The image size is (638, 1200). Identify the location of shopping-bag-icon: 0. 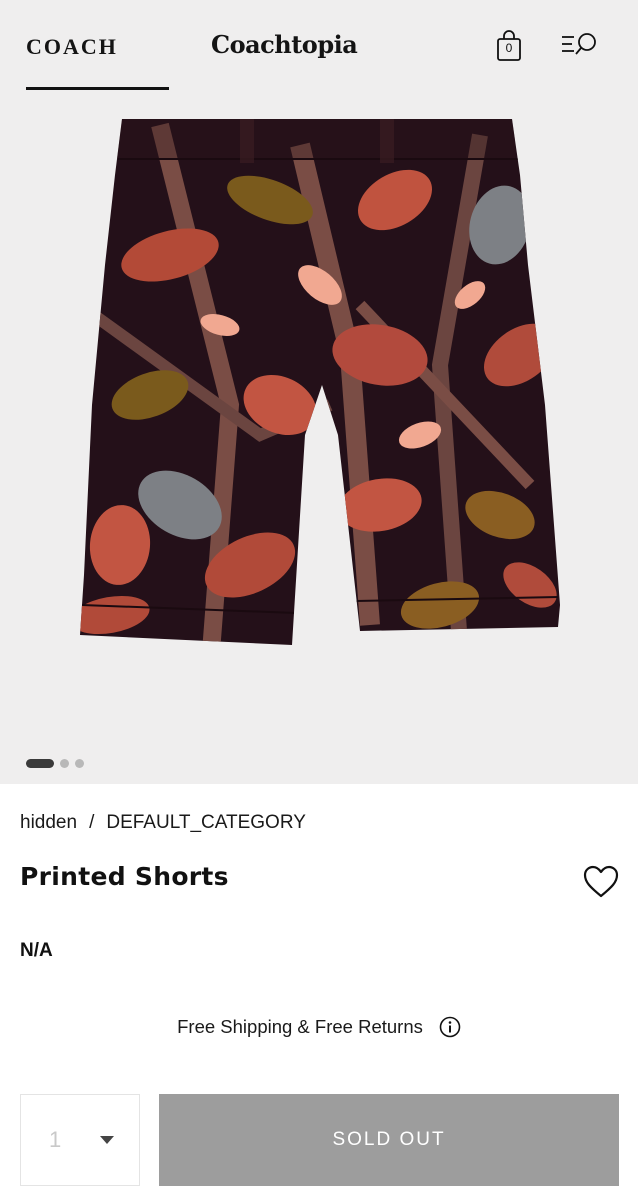
(509, 46).